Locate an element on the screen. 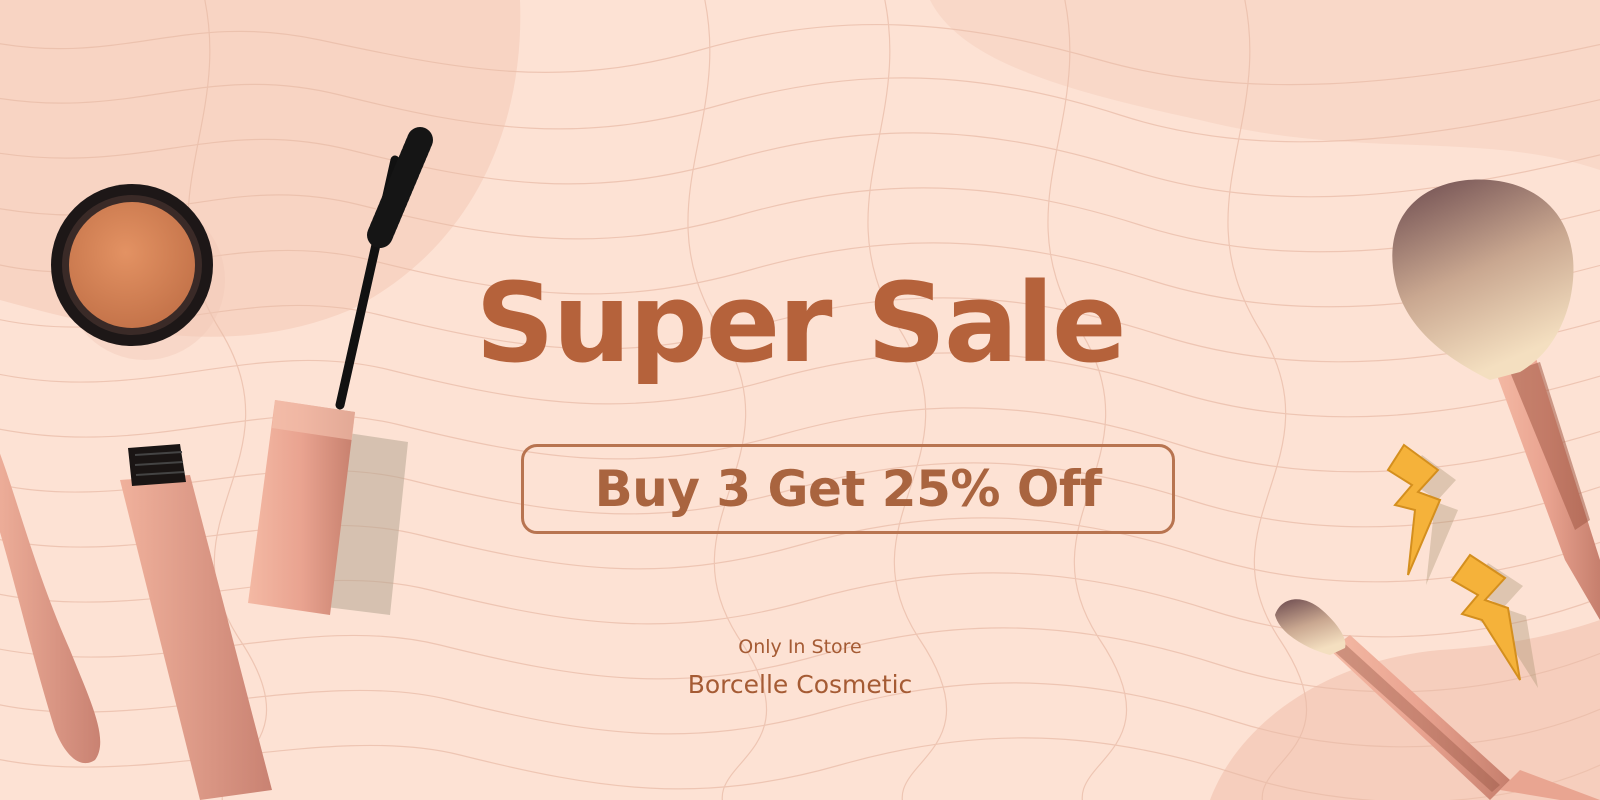  offer-text: Buy 3 Get 25% Off is located at coordinates (848, 489).